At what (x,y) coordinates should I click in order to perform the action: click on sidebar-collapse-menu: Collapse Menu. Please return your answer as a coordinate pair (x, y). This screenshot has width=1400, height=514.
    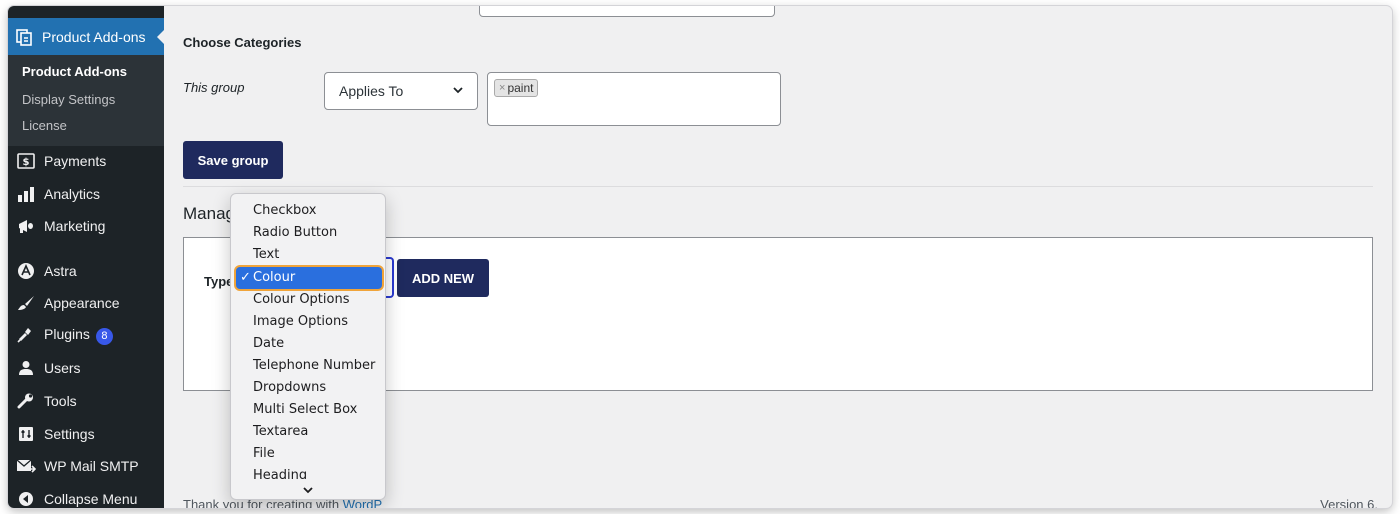
    Looking at the image, I should click on (86, 496).